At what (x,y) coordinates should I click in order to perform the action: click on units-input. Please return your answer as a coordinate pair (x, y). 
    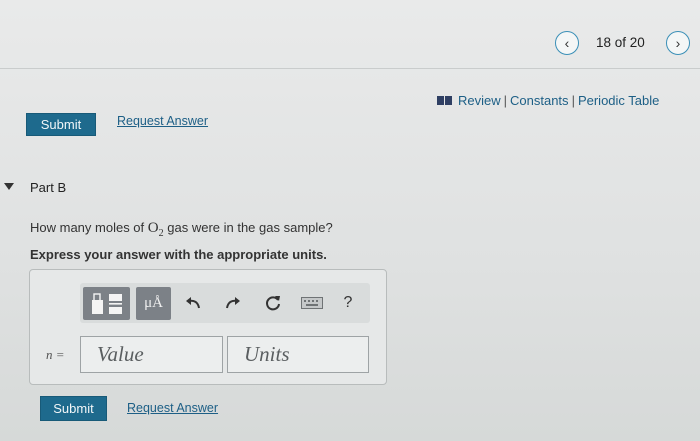
    Looking at the image, I should click on (298, 354).